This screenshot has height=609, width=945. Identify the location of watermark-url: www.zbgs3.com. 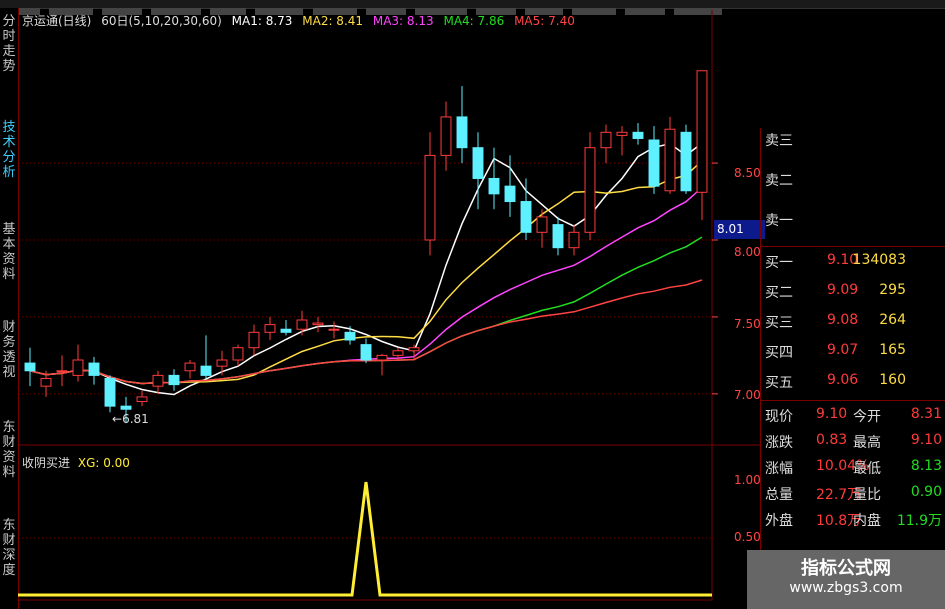
(846, 588).